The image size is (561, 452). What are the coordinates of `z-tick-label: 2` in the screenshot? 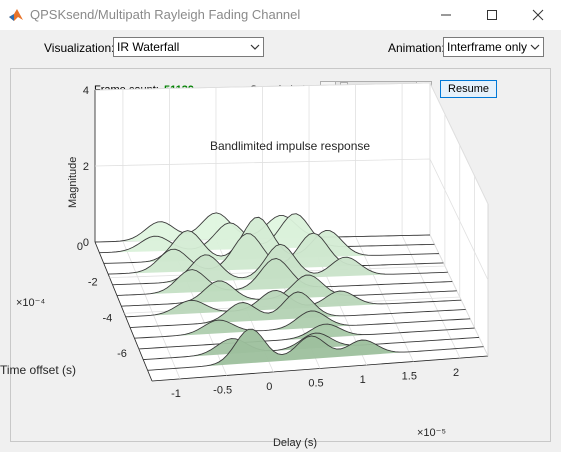 It's located at (86, 167).